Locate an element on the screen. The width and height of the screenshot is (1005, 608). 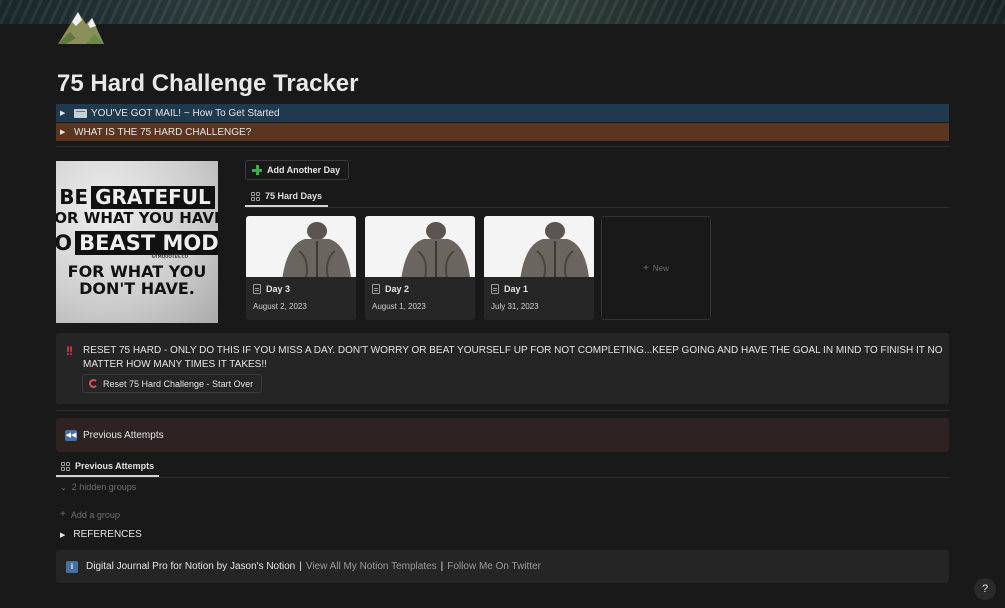
reset-challenge-button: Reset 75 Hard Challenge - Start Over is located at coordinates (172, 383).